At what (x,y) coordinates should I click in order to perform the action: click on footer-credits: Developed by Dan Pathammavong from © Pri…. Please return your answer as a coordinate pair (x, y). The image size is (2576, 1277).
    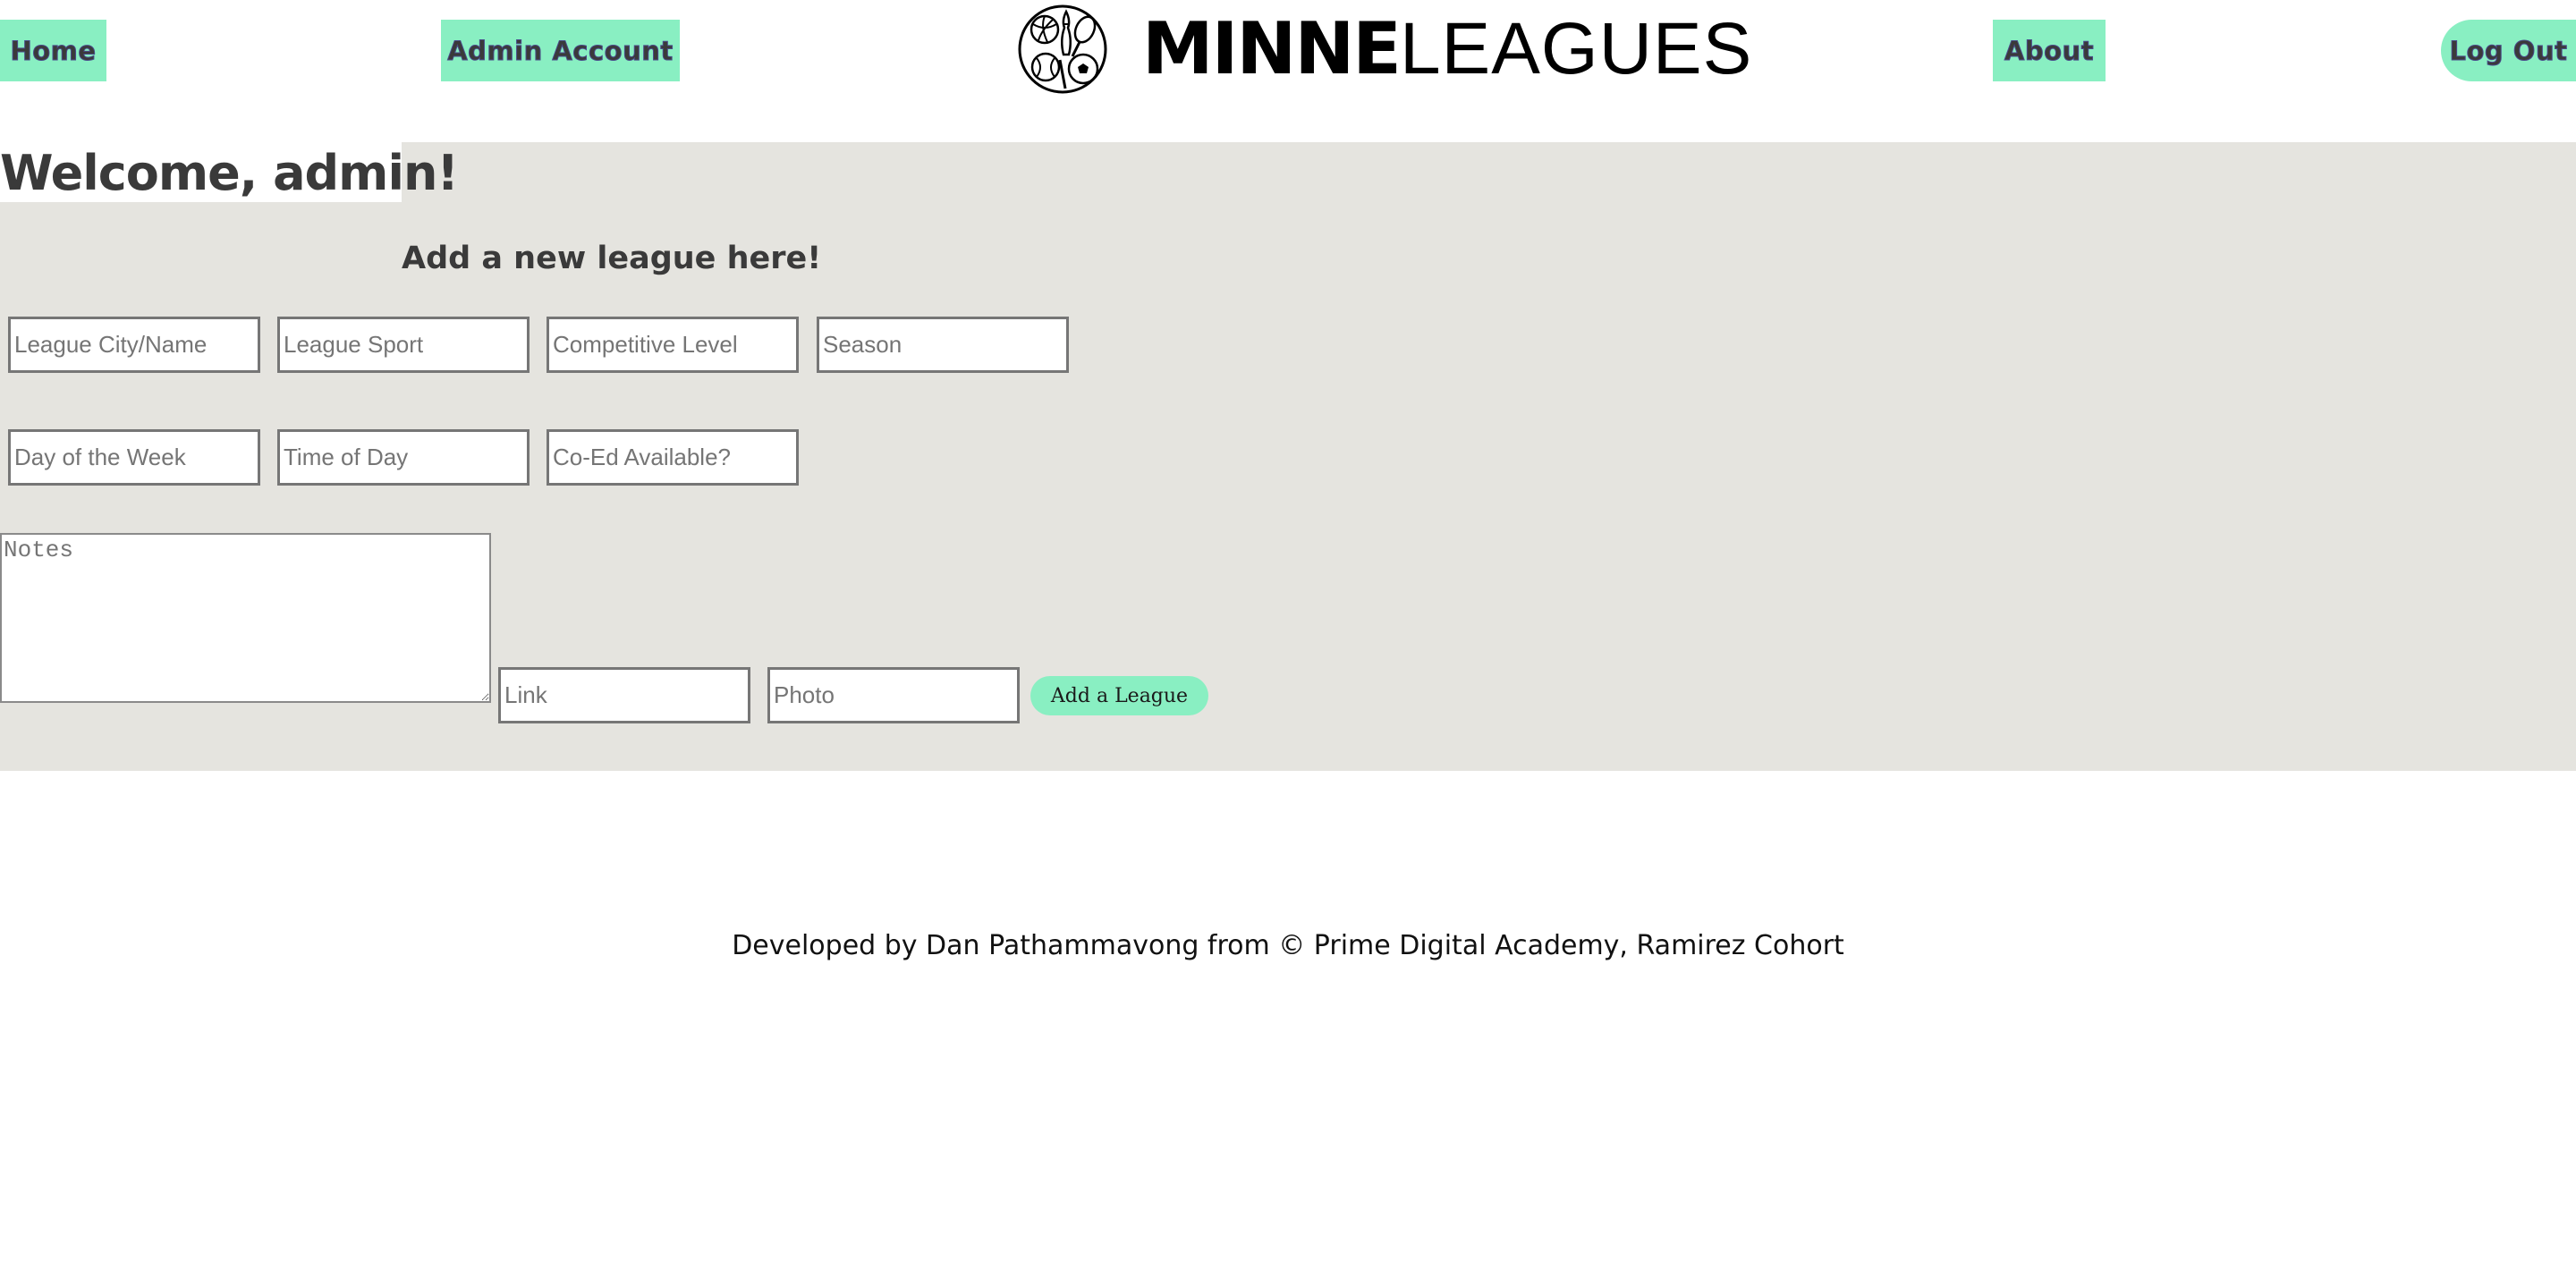
    Looking at the image, I should click on (1288, 945).